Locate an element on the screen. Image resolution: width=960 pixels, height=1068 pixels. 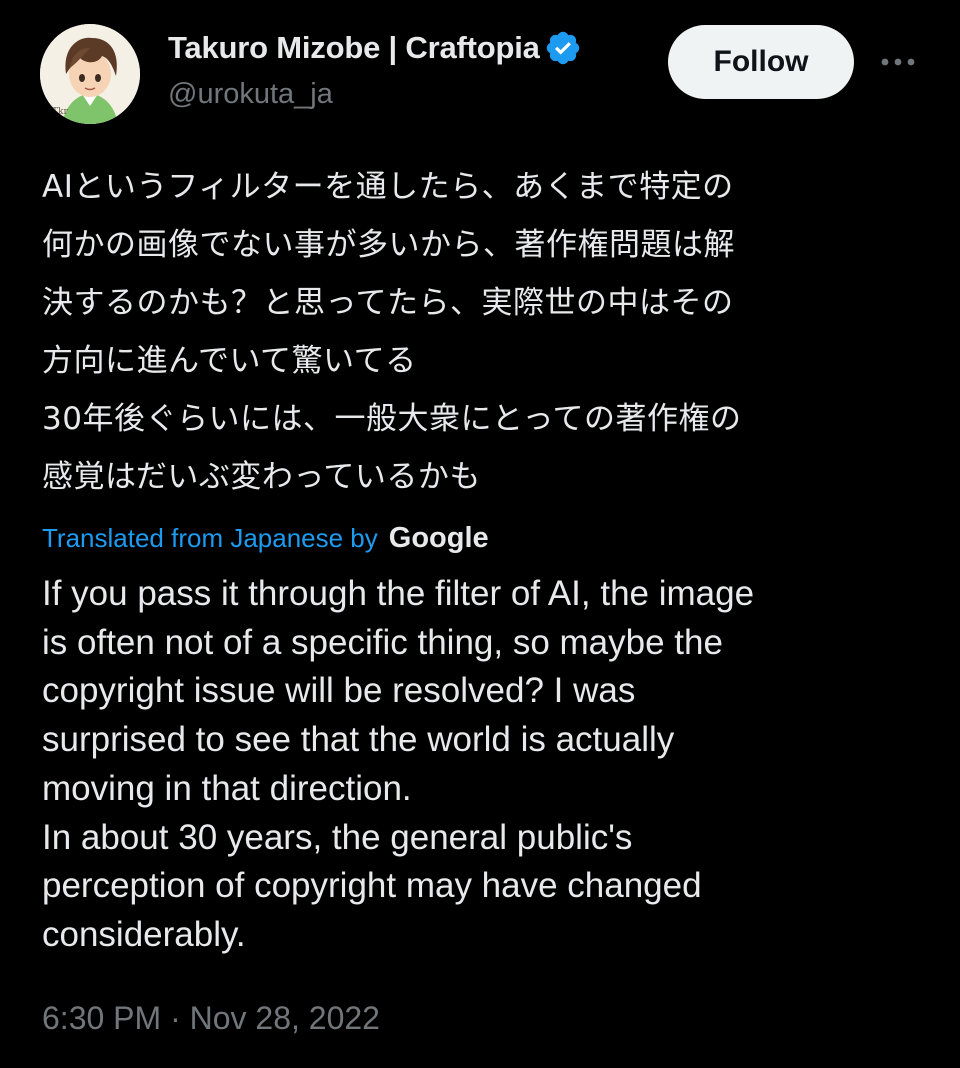
verified-badge-icon is located at coordinates (563, 48).